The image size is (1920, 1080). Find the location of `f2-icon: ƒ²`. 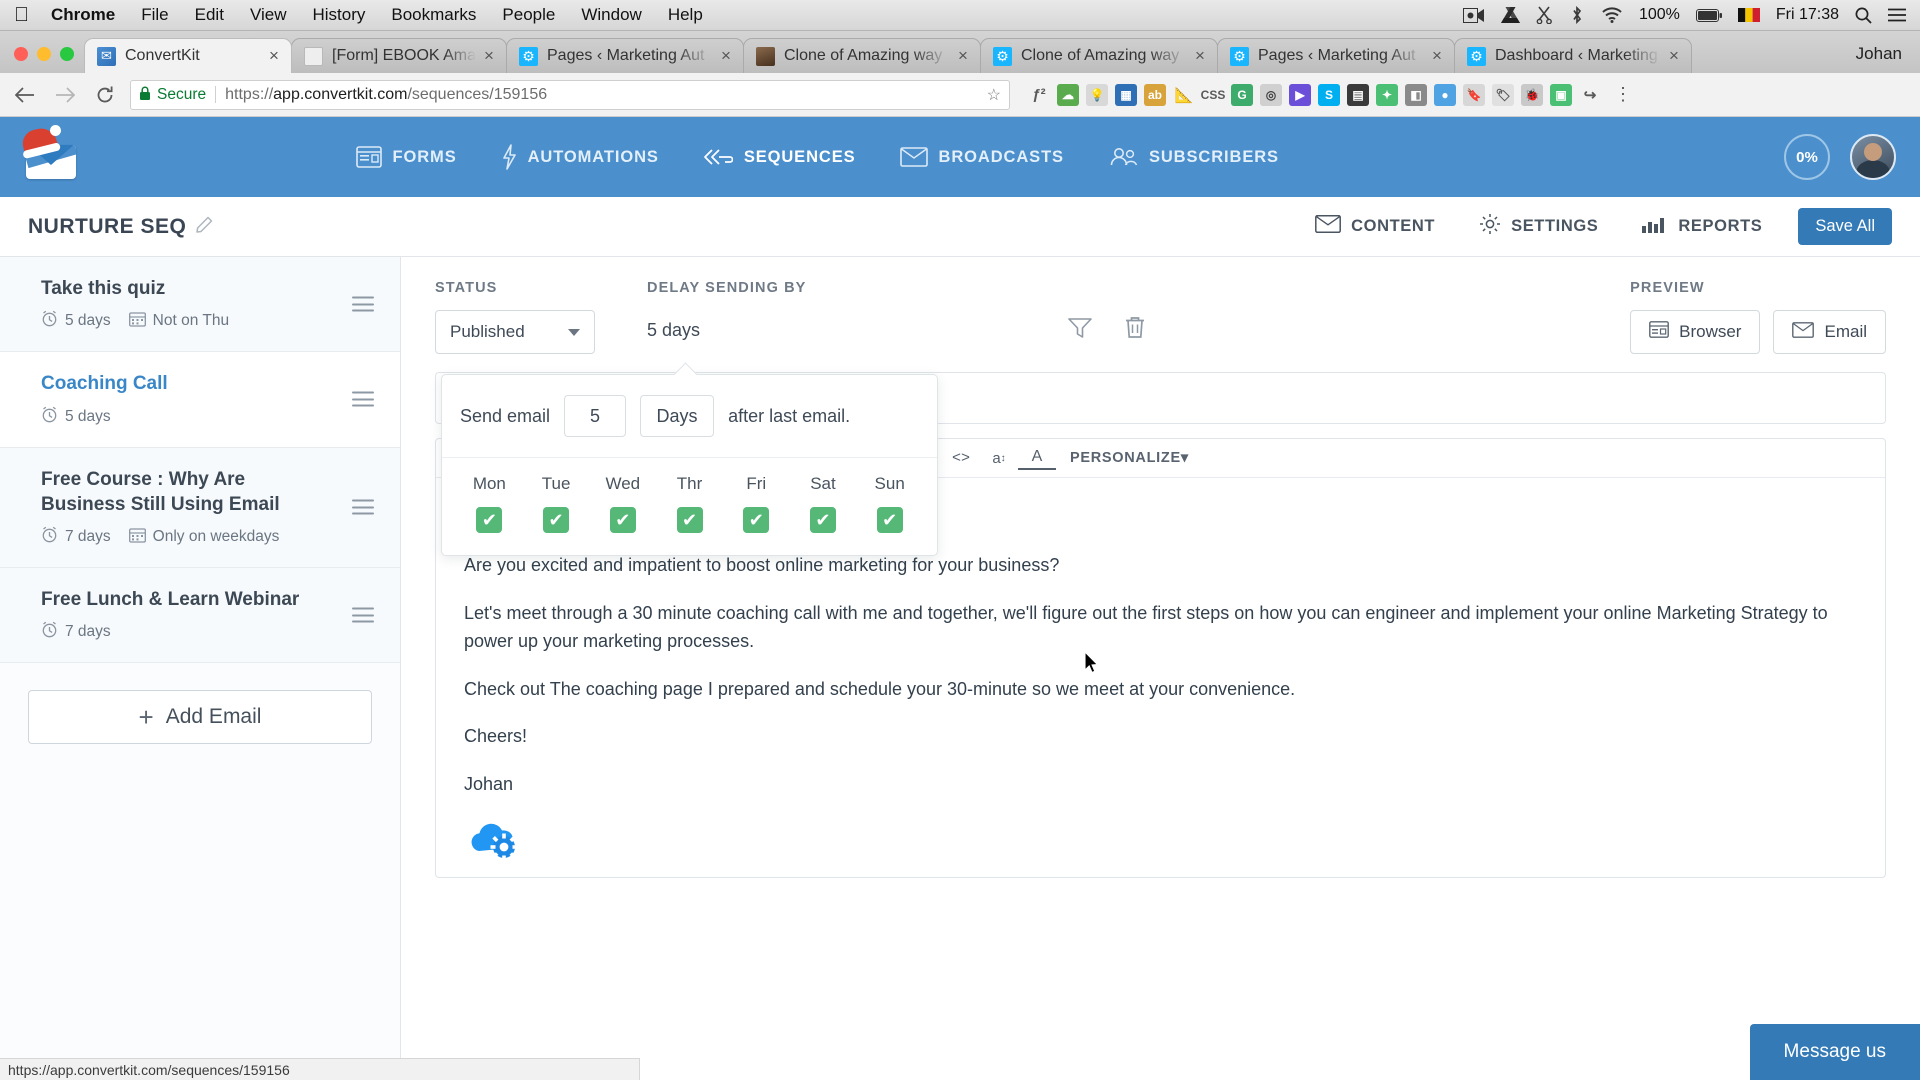

f2-icon: ƒ² is located at coordinates (1039, 95).